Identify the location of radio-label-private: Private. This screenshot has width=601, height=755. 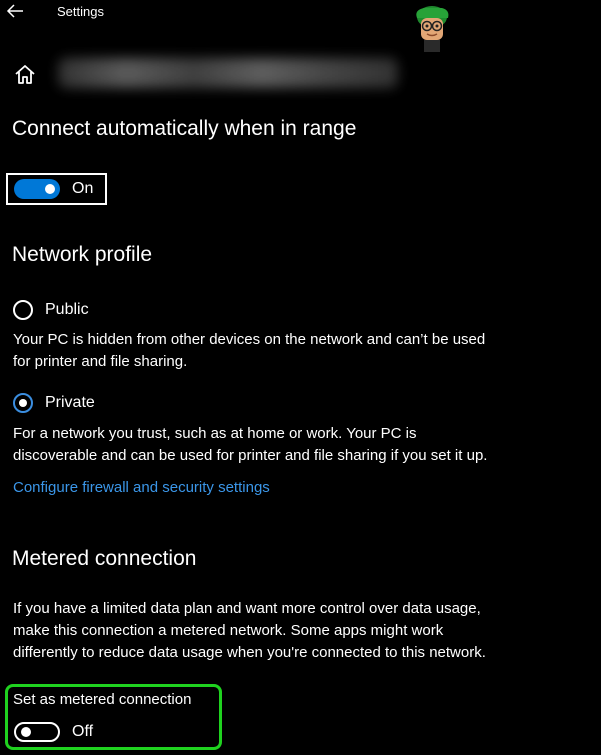
(70, 402).